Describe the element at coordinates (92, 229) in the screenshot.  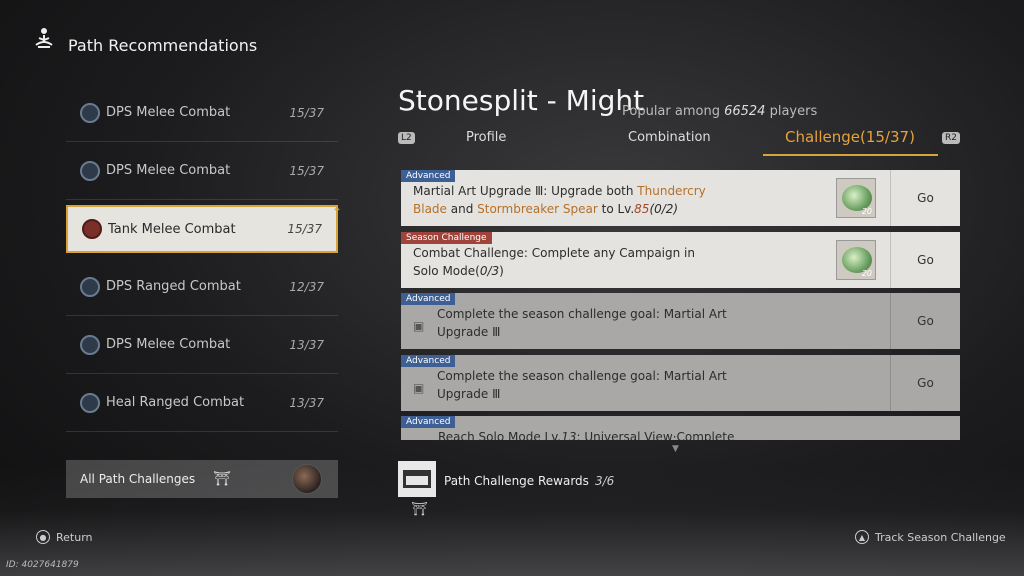
I see `shield-icon` at that location.